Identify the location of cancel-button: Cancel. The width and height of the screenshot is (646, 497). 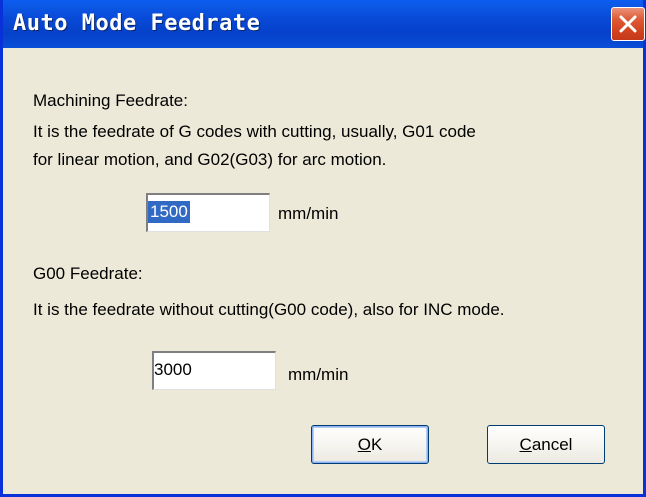
(546, 444).